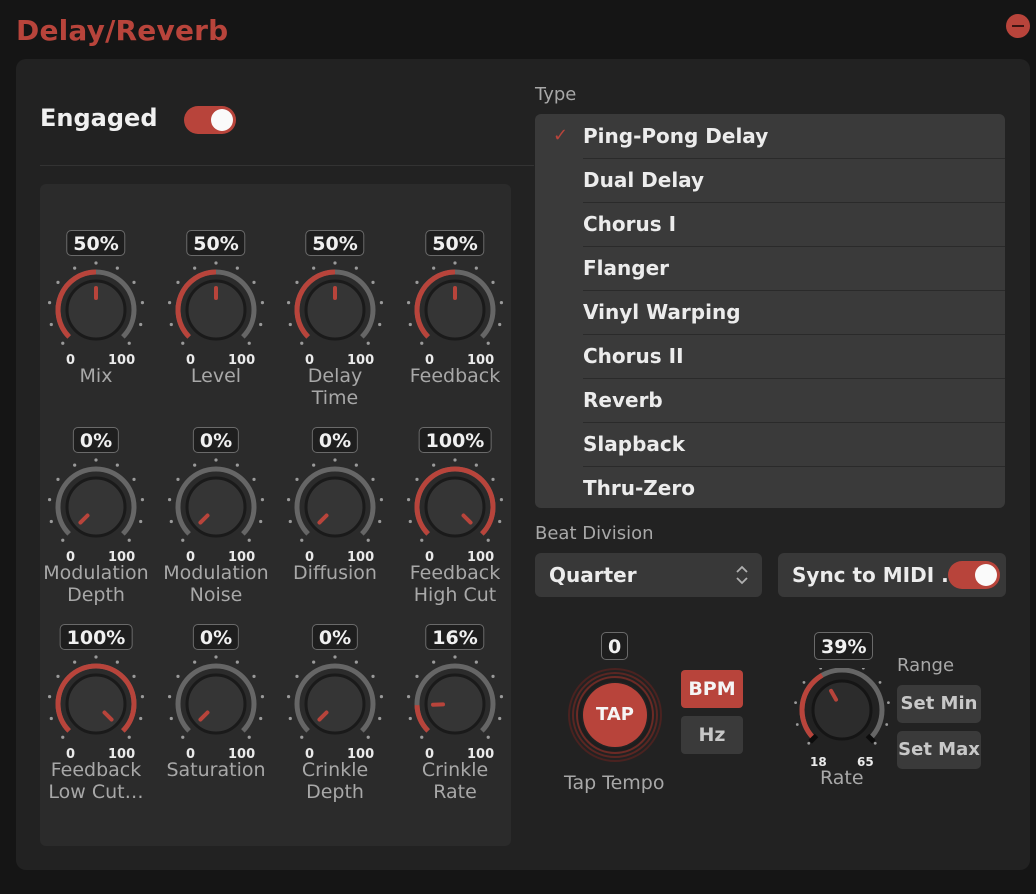 This screenshot has width=1036, height=894. Describe the element at coordinates (712, 735) in the screenshot. I see `hz-button: Hz` at that location.